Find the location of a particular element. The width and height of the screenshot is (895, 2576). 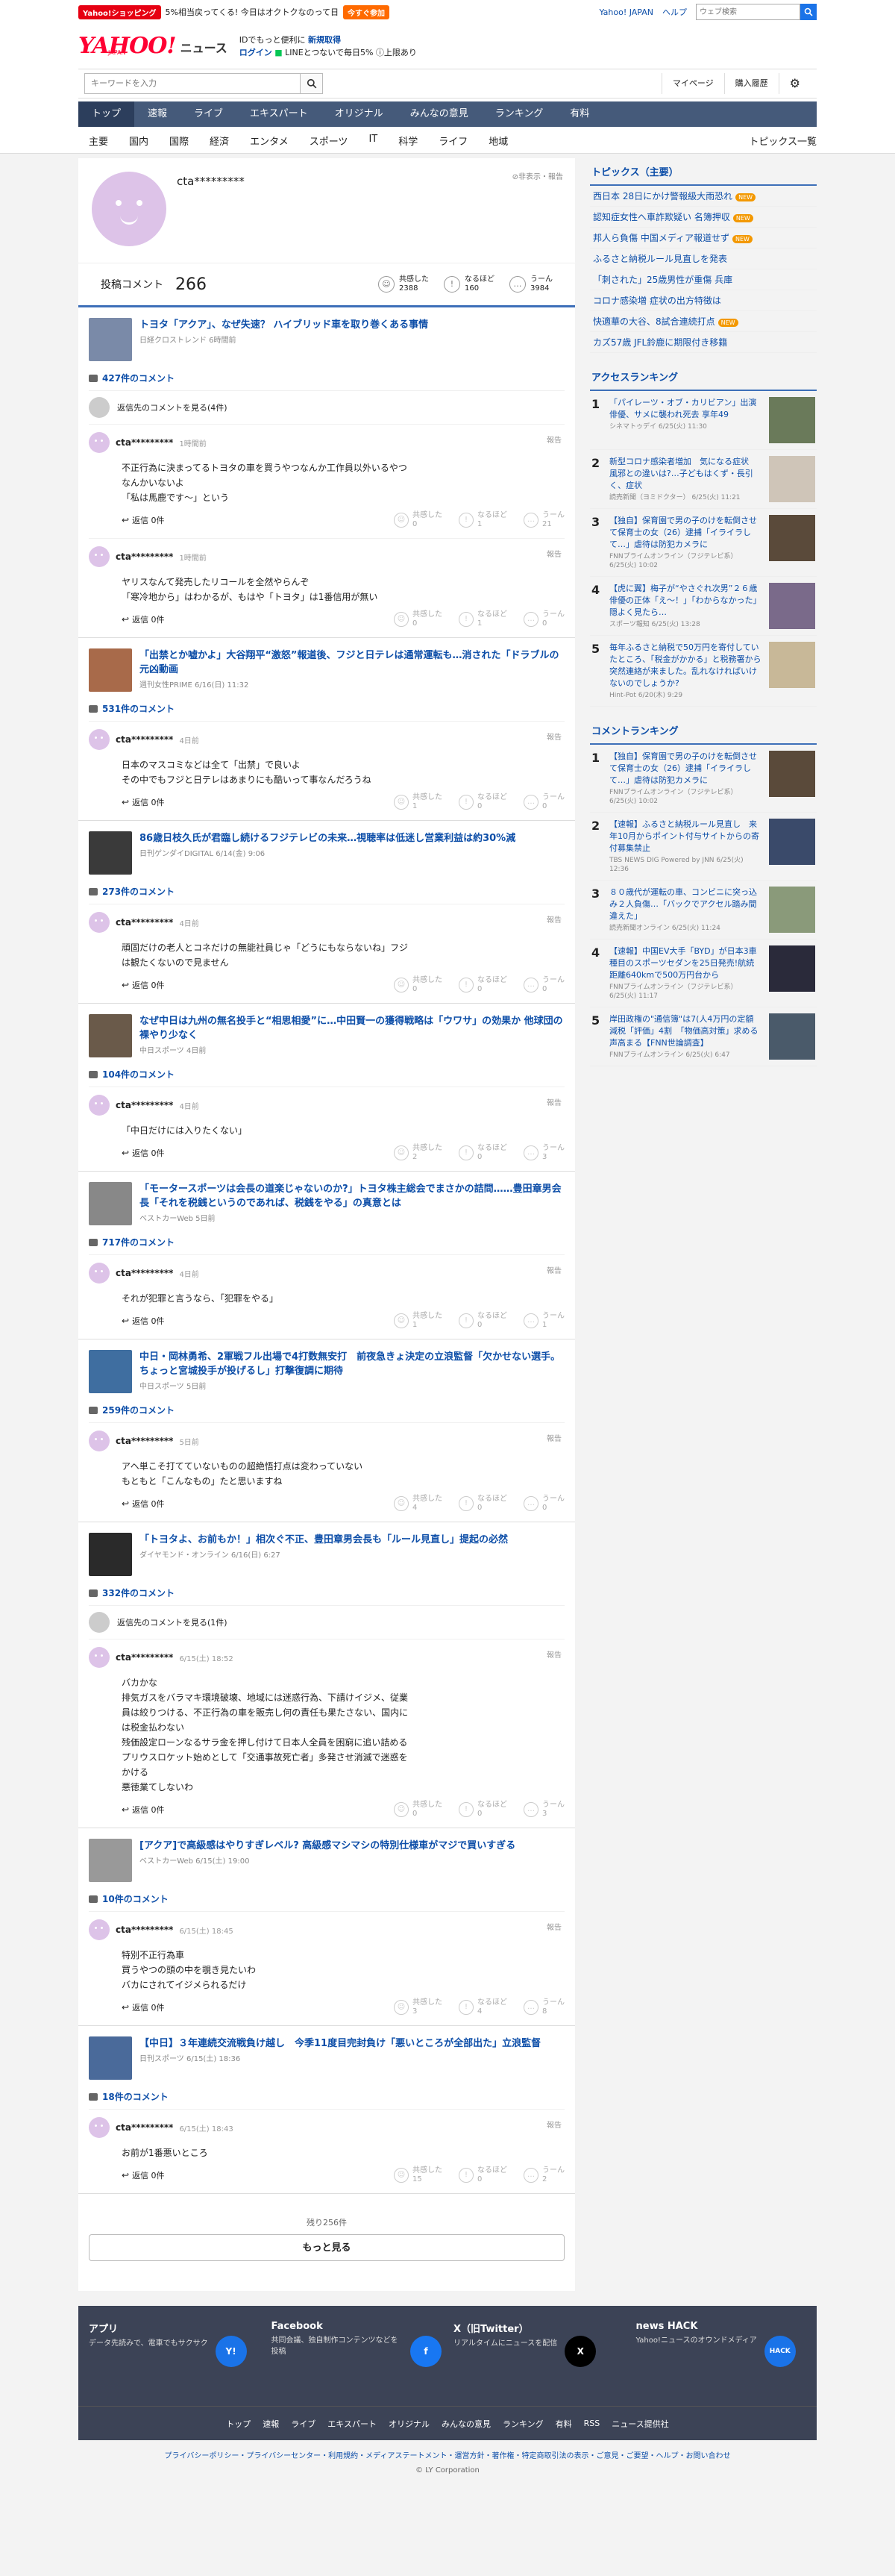

comment-count-link: 717件のコメント is located at coordinates (327, 1245).